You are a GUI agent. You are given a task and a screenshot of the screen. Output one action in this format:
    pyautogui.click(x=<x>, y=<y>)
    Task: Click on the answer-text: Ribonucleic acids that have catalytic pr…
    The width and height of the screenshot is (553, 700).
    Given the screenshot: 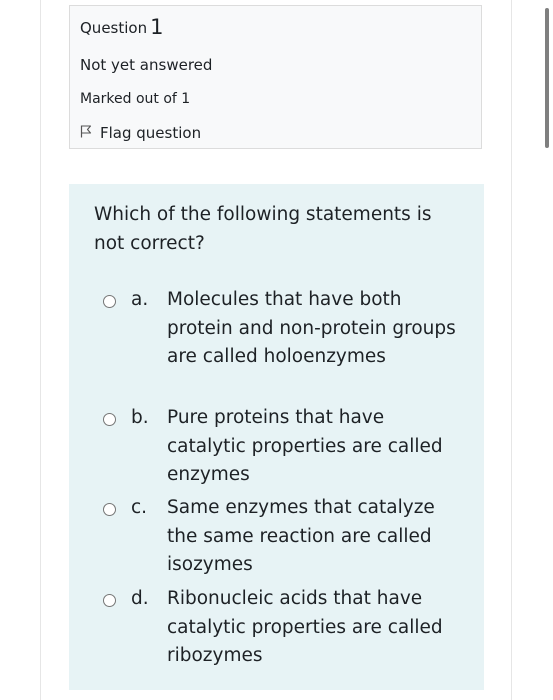 What is the action you would take?
    pyautogui.click(x=305, y=627)
    